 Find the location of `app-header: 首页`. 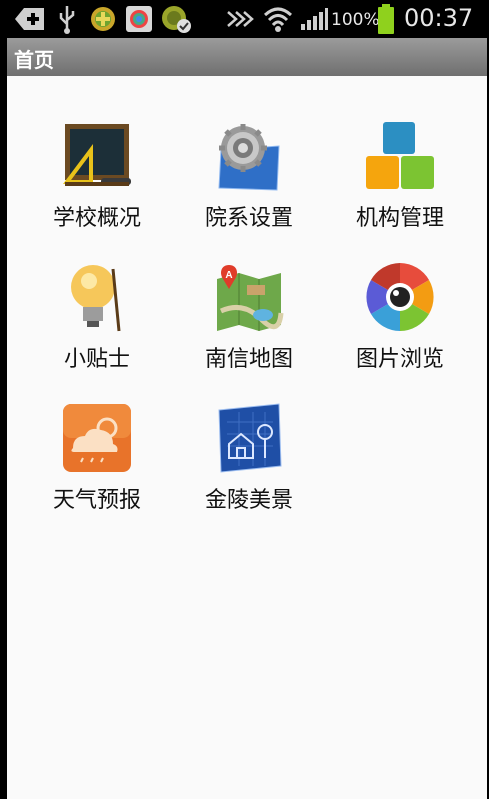

app-header: 首页 is located at coordinates (247, 57).